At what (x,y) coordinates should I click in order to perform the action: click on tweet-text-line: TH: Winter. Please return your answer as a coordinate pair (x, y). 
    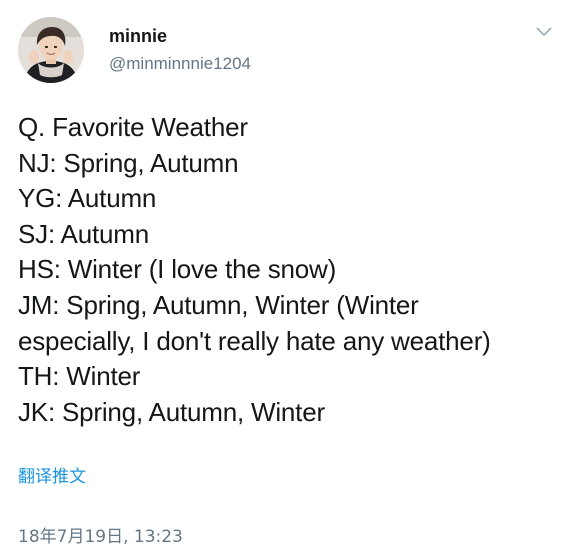
    Looking at the image, I should click on (79, 376).